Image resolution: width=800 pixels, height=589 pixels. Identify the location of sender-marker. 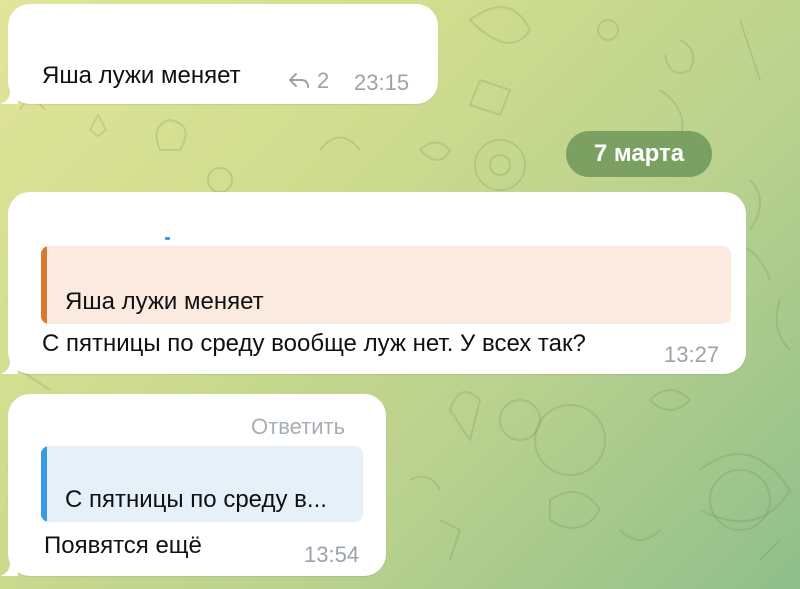
(167, 238).